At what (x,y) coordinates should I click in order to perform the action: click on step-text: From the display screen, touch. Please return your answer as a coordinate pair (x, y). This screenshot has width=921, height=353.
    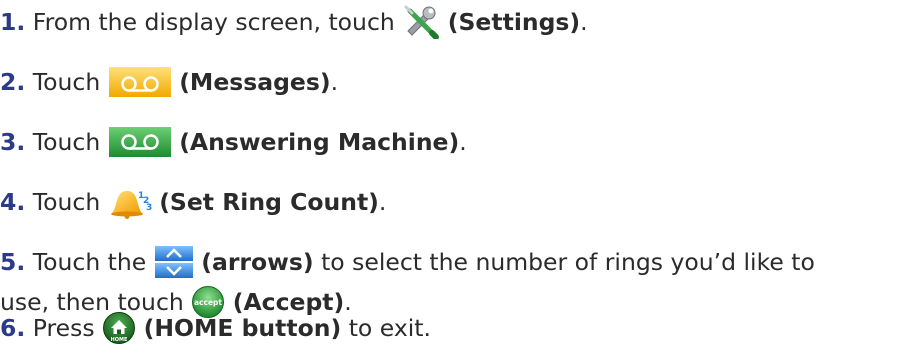
    Looking at the image, I should click on (213, 22).